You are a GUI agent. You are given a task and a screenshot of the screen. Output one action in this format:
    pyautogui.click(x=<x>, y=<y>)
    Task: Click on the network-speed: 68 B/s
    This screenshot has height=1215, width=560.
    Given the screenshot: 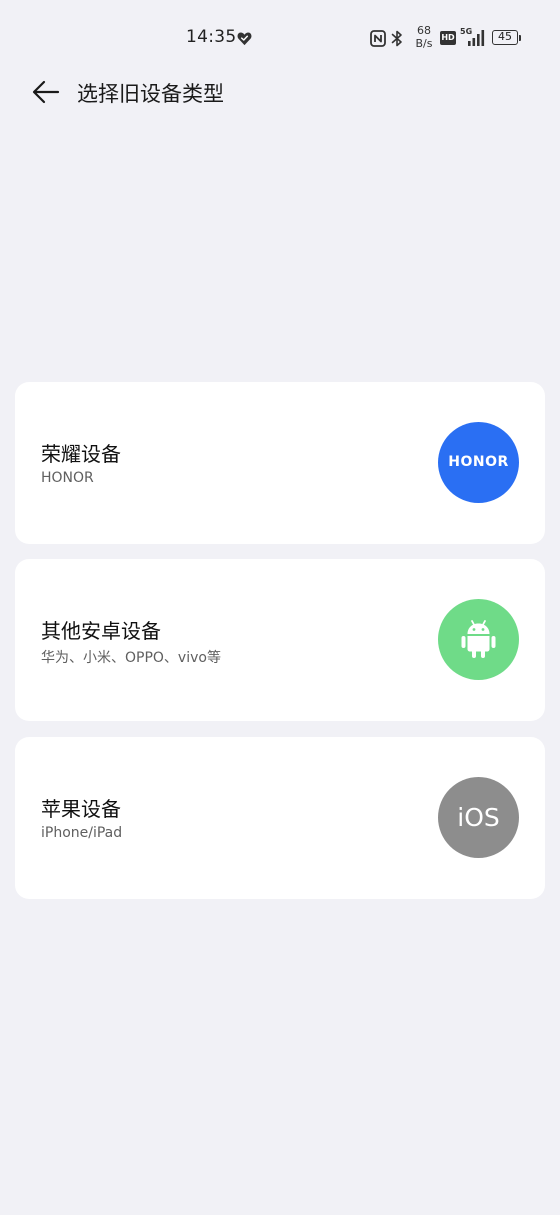 What is the action you would take?
    pyautogui.click(x=424, y=37)
    